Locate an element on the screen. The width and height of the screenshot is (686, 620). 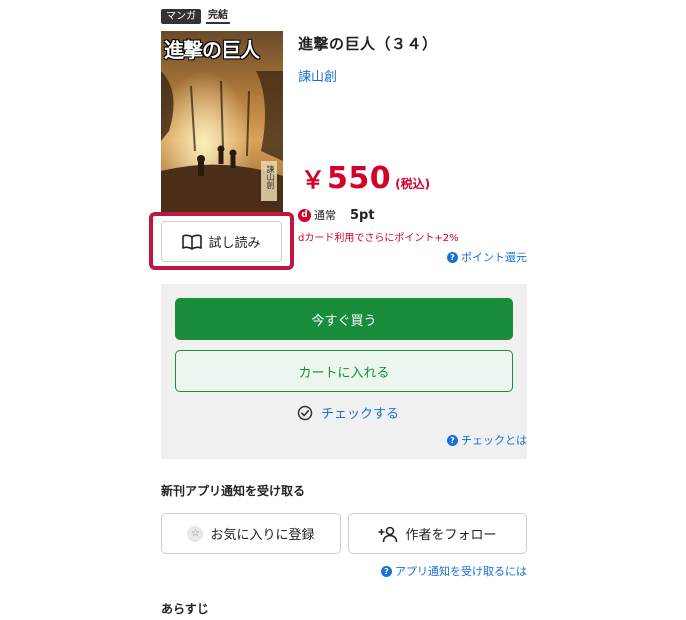
trial-read-label: 試し読み is located at coordinates (234, 243).